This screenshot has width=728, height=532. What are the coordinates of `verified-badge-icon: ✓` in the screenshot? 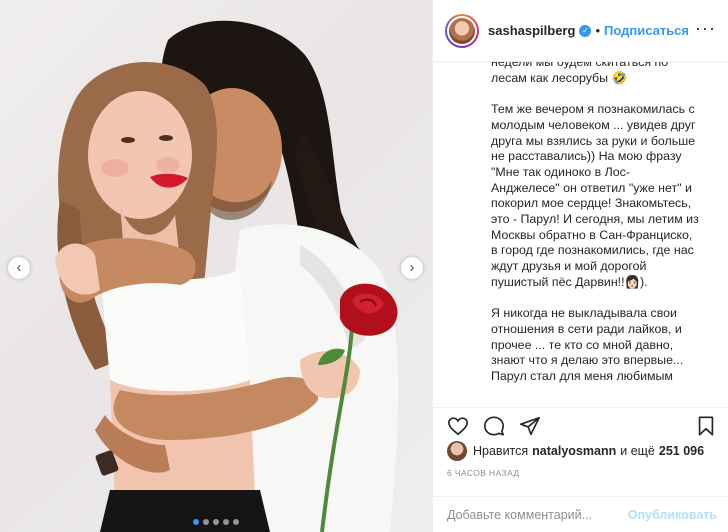 It's located at (585, 30).